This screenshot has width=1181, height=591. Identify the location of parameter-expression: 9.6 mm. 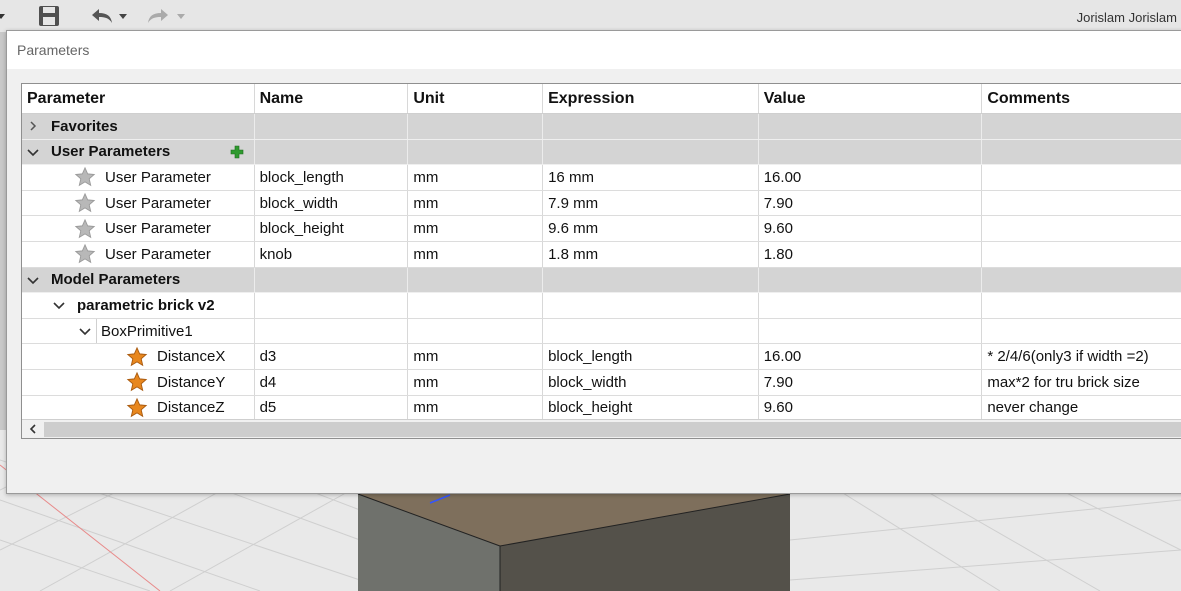
(651, 228).